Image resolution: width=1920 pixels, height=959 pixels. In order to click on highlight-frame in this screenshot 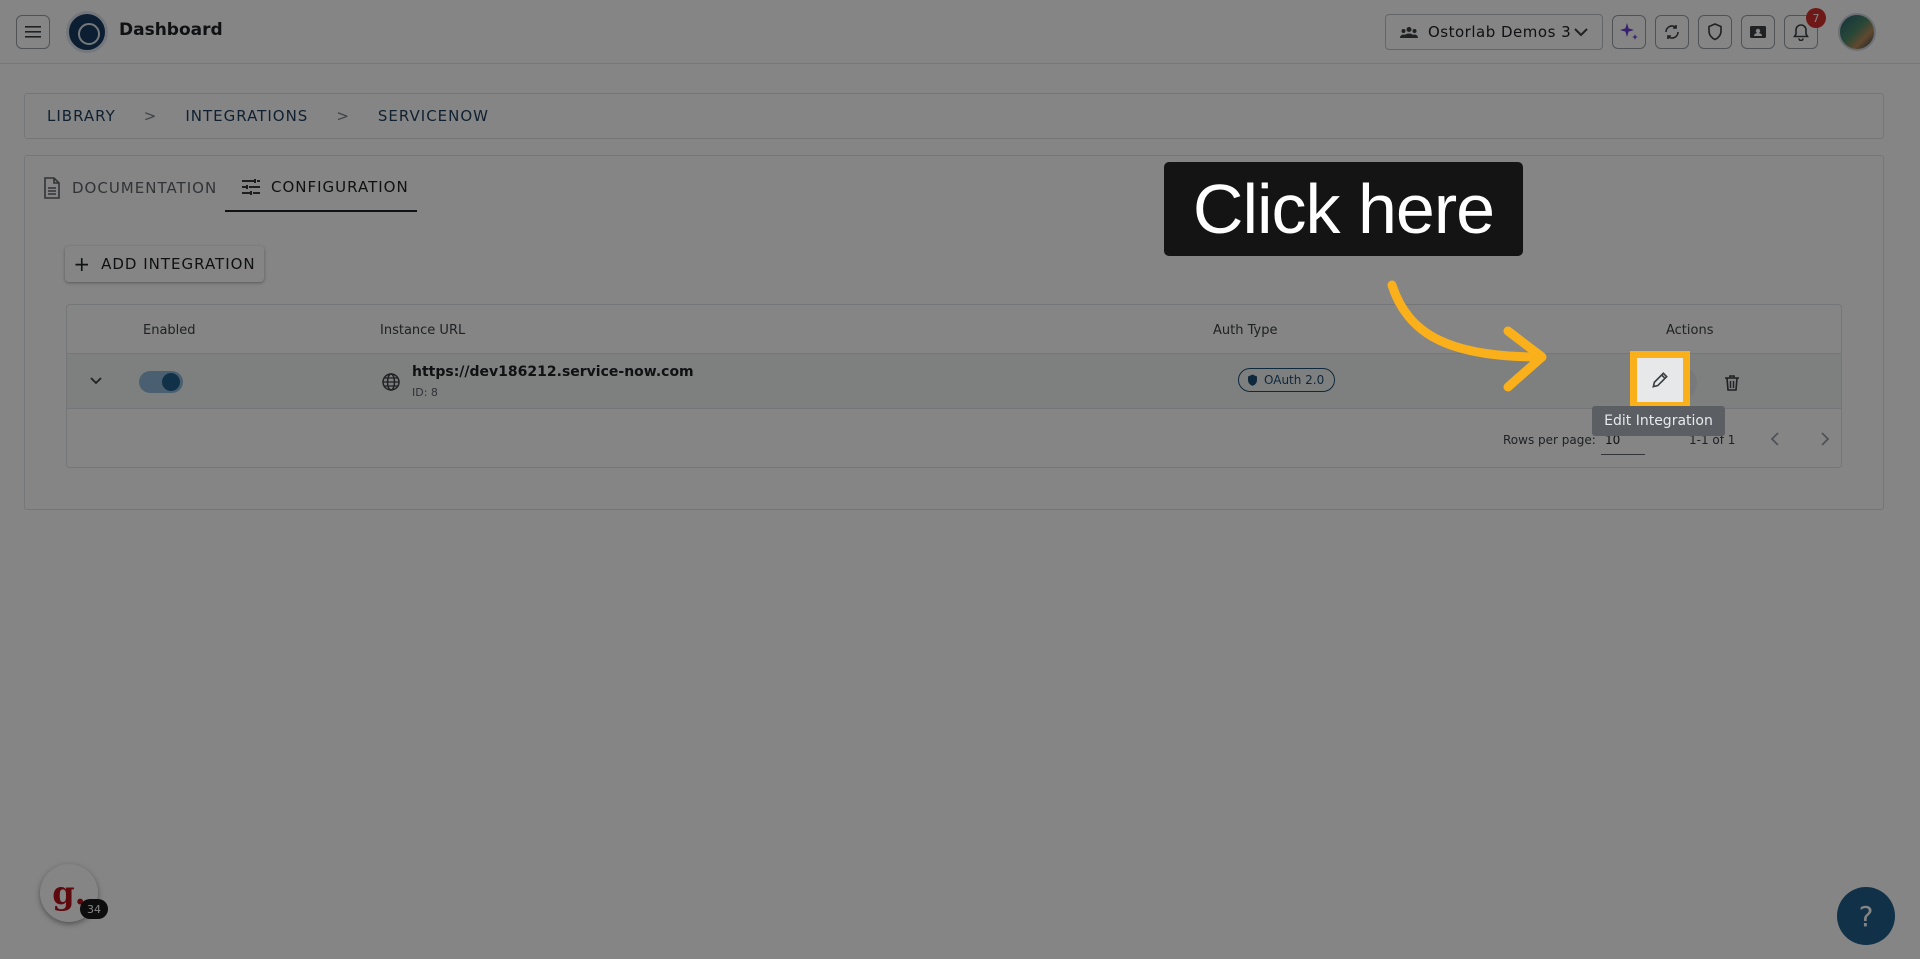, I will do `click(1660, 380)`.